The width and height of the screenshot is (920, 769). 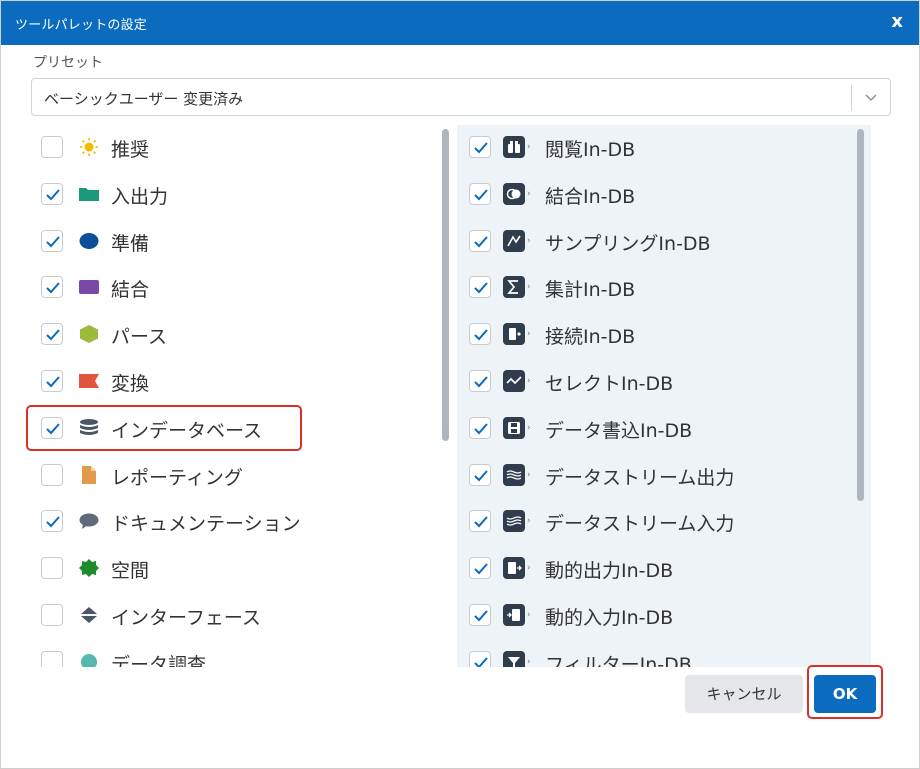 What do you see at coordinates (233, 475) in the screenshot?
I see `category-item: レポーティング` at bounding box center [233, 475].